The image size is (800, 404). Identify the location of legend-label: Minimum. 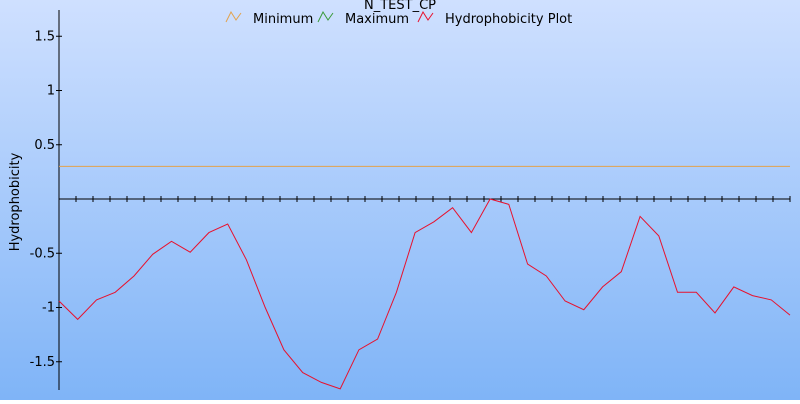
(283, 19).